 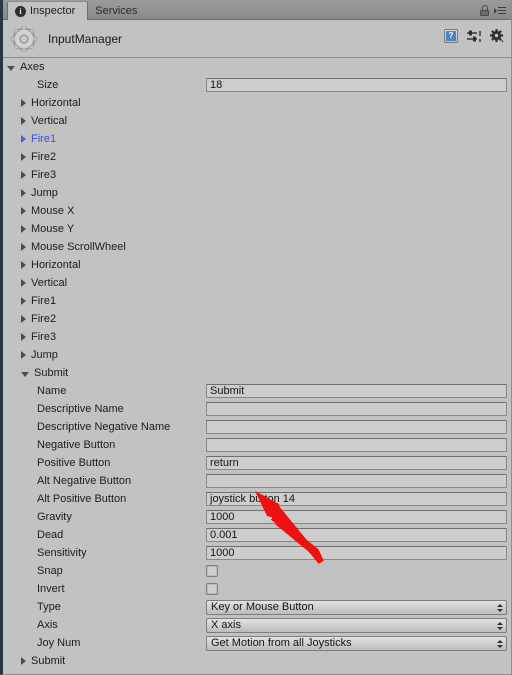 What do you see at coordinates (118, 10) in the screenshot?
I see `tab-services: Services` at bounding box center [118, 10].